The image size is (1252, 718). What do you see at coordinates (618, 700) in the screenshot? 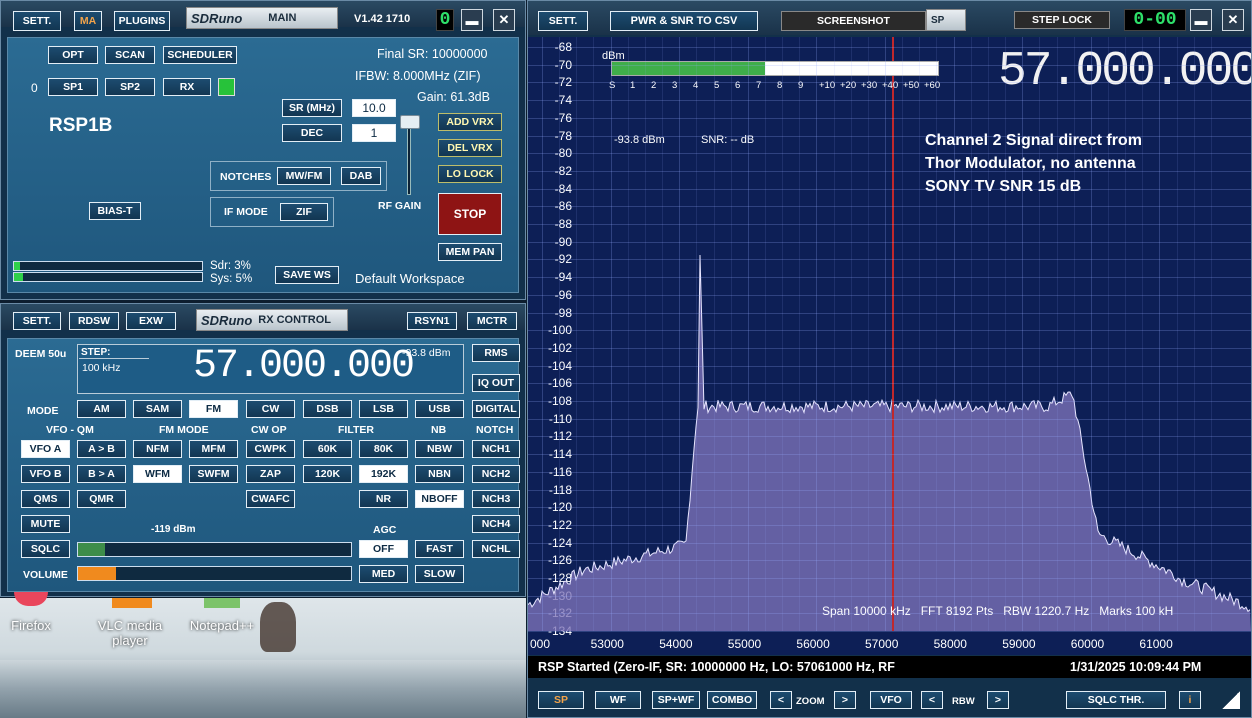
I see `wf-view-button: WF` at bounding box center [618, 700].